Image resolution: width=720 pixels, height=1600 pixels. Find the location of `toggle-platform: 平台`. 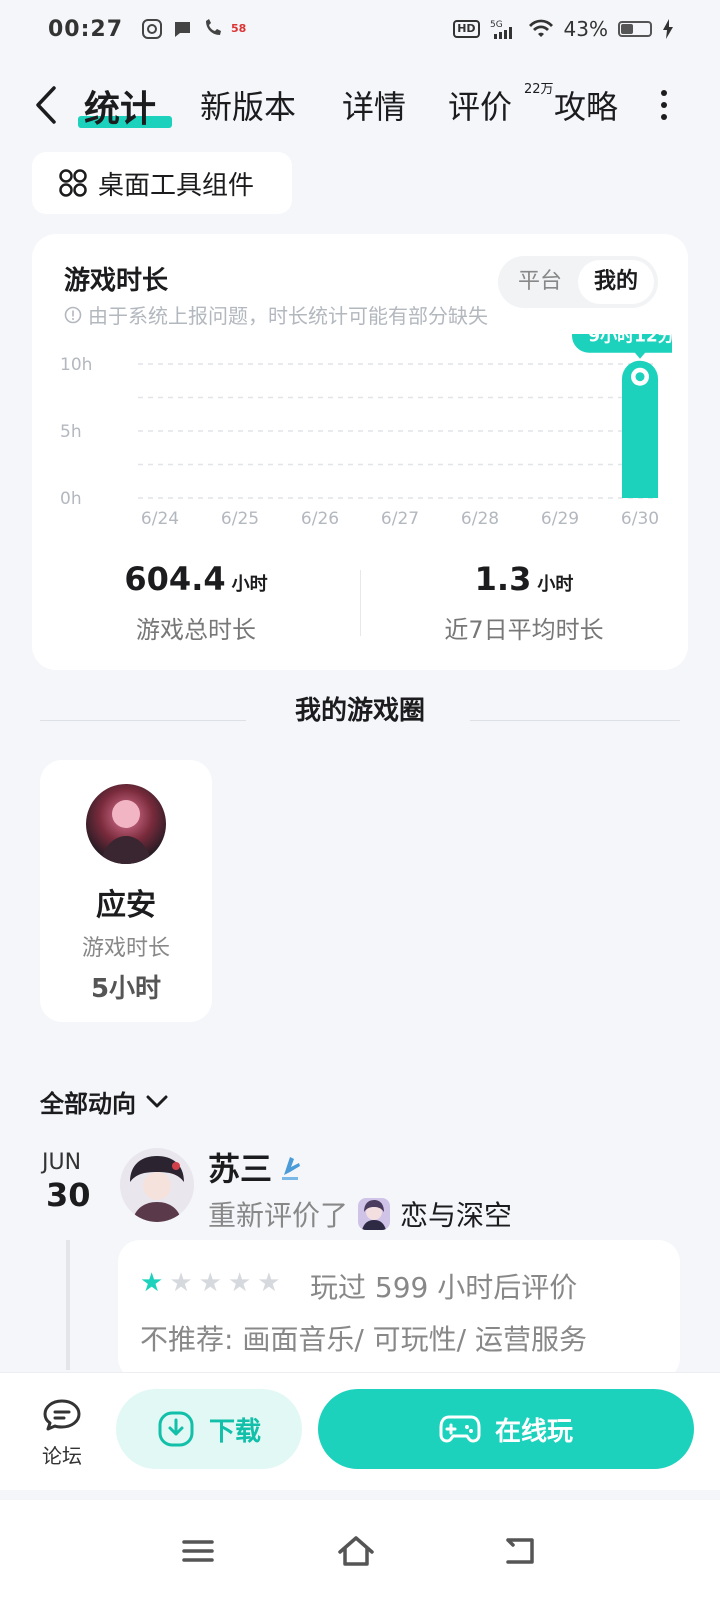

toggle-platform: 平台 is located at coordinates (540, 282).